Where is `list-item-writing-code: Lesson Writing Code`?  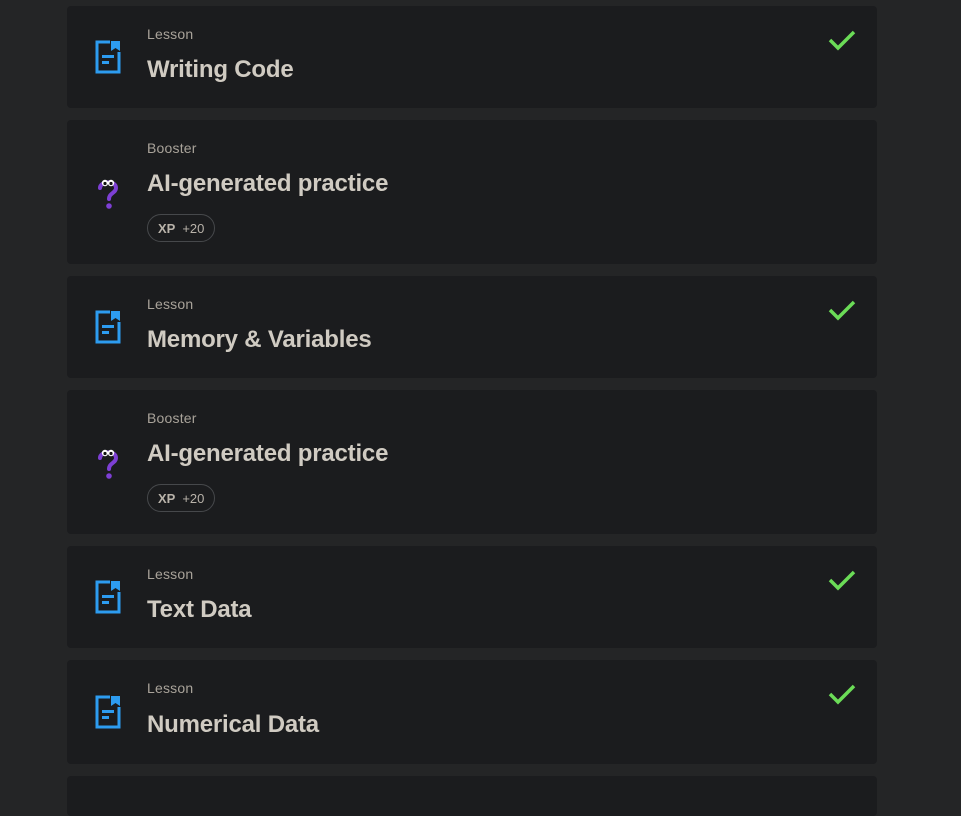 list-item-writing-code: Lesson Writing Code is located at coordinates (472, 57).